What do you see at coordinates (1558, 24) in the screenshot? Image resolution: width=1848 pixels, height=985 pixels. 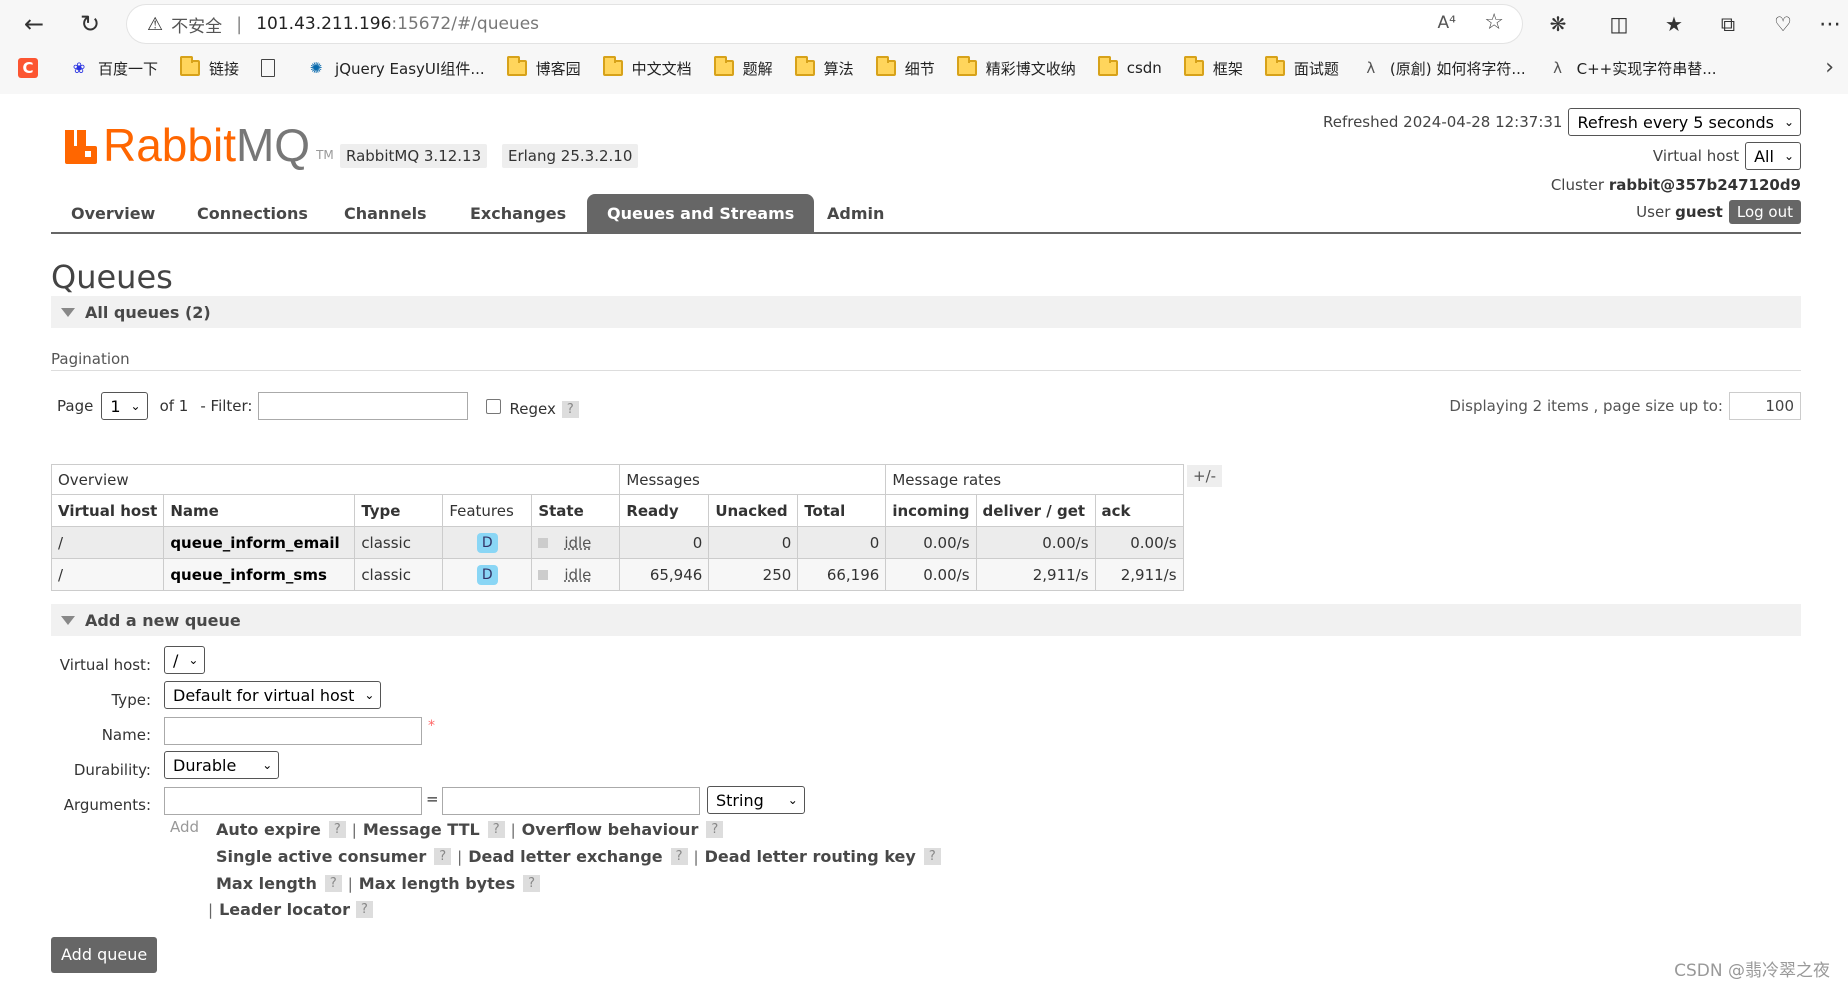 I see `extensions-icon: ❋` at bounding box center [1558, 24].